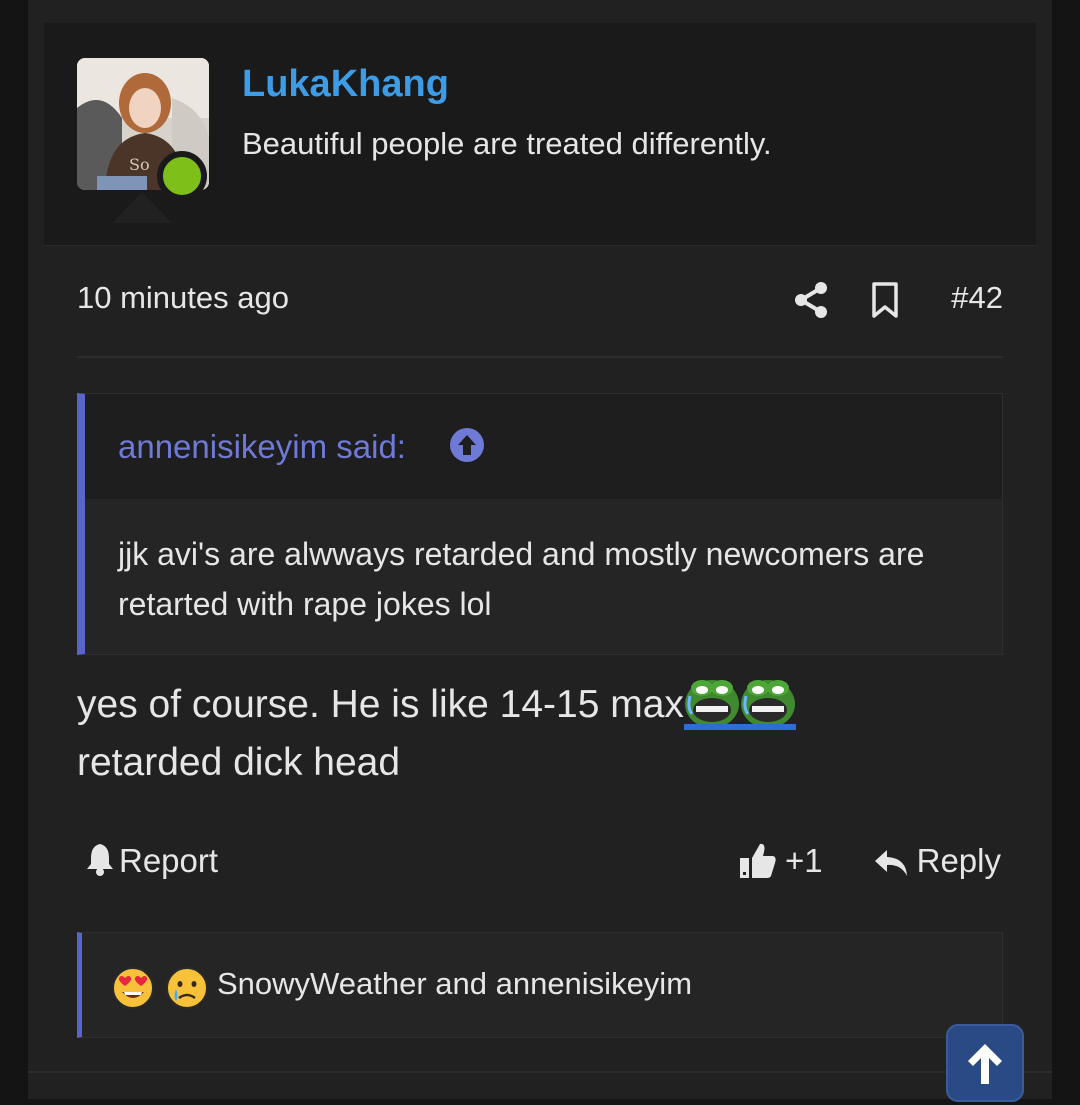 The height and width of the screenshot is (1105, 1080). I want to click on arrow-up-circle-icon, so click(467, 445).